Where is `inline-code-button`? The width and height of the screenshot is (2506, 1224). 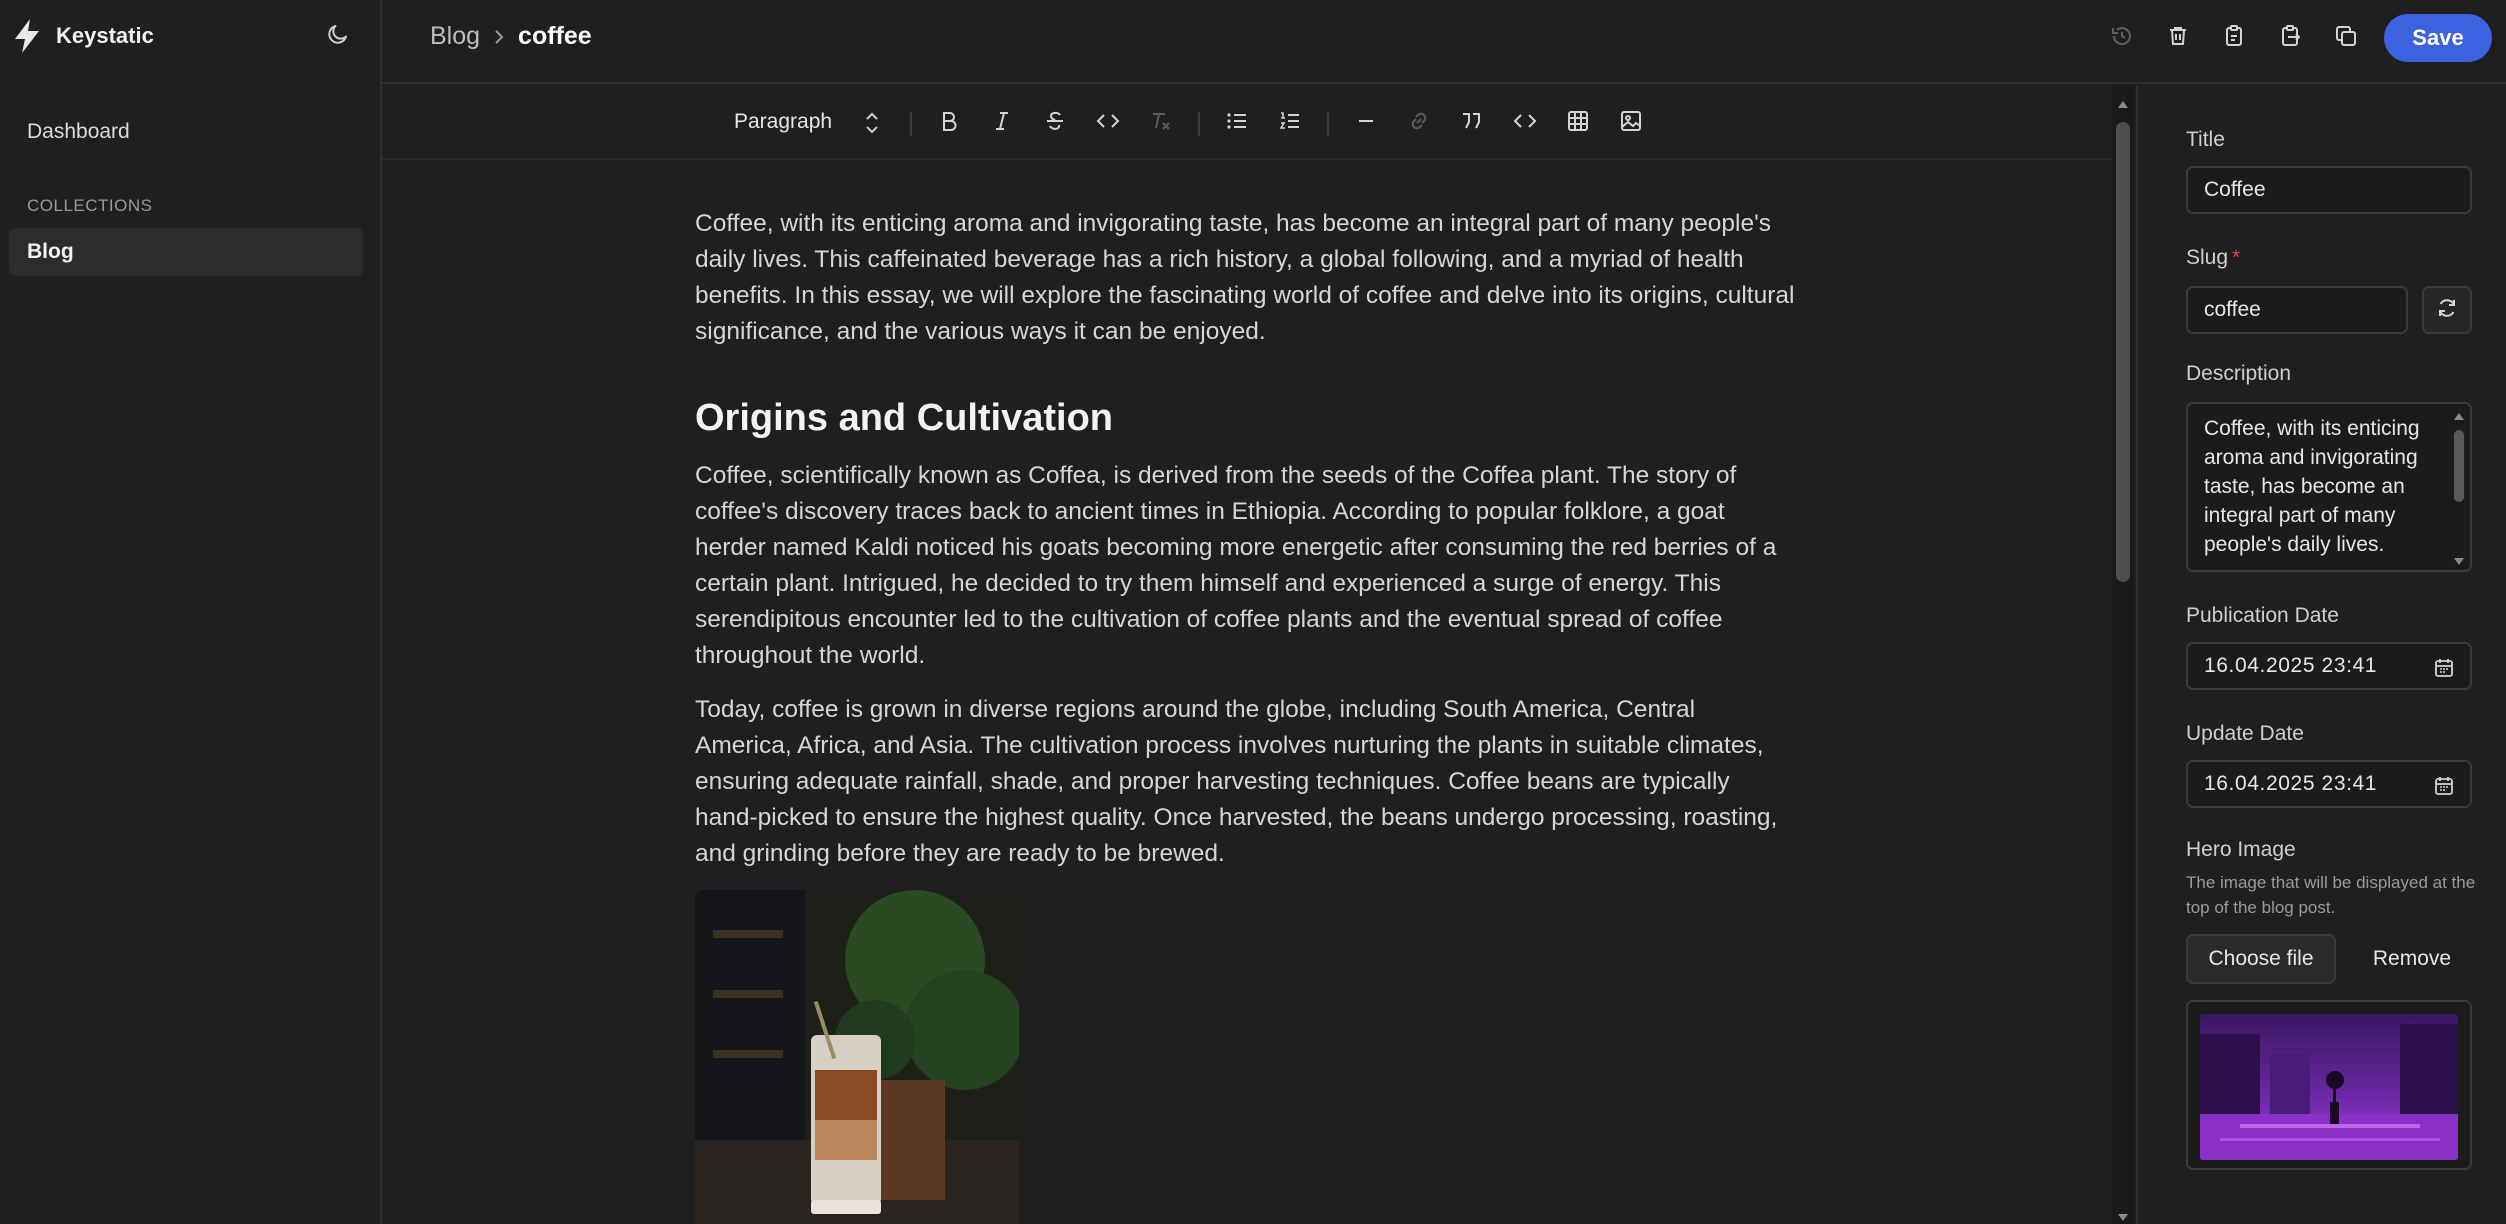
inline-code-button is located at coordinates (1108, 123).